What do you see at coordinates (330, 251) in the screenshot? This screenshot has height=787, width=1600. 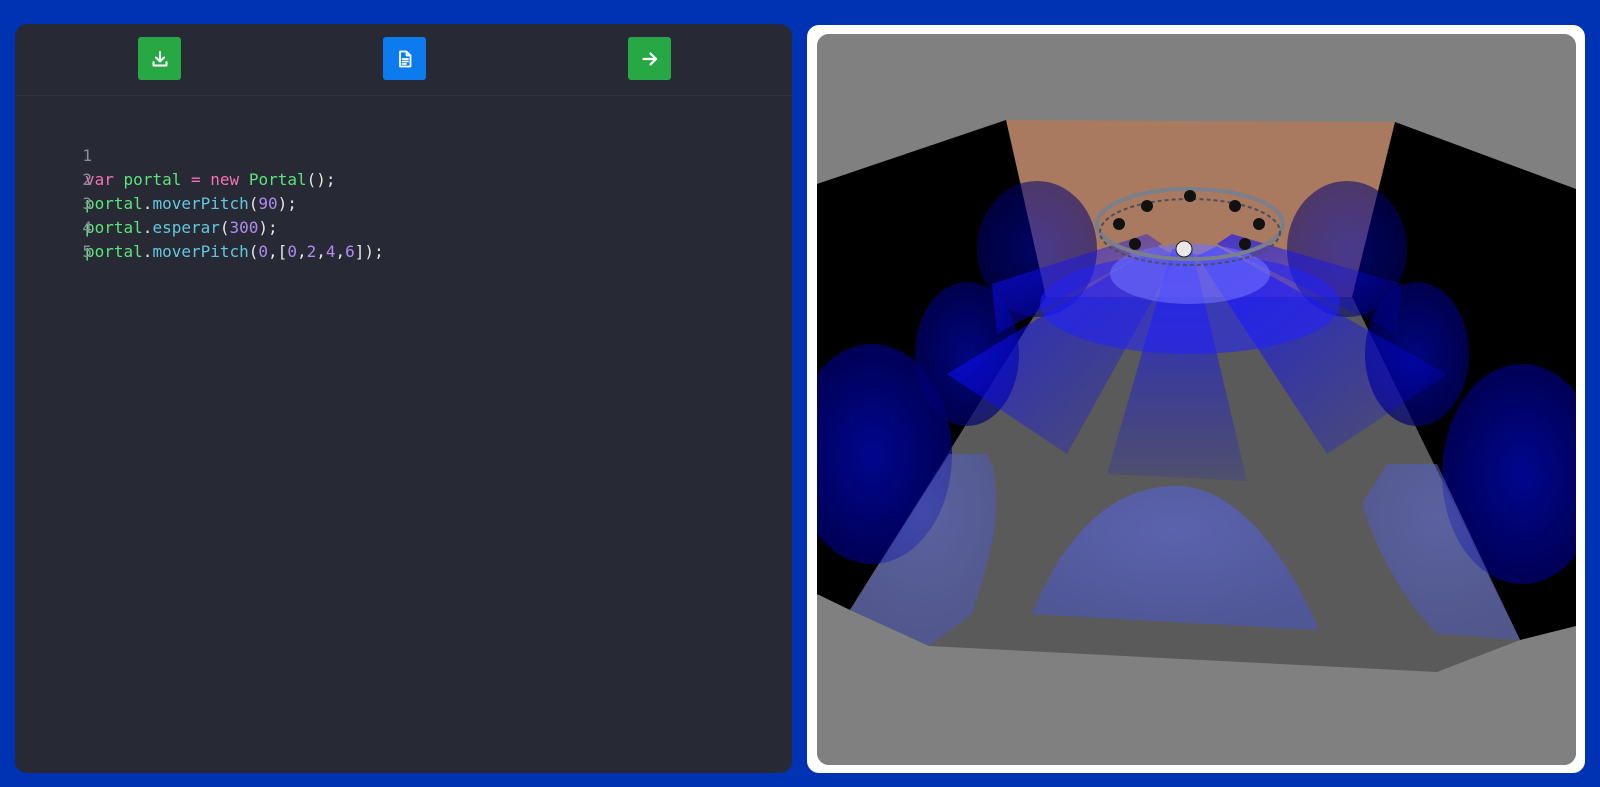 I see `code-token: 4` at bounding box center [330, 251].